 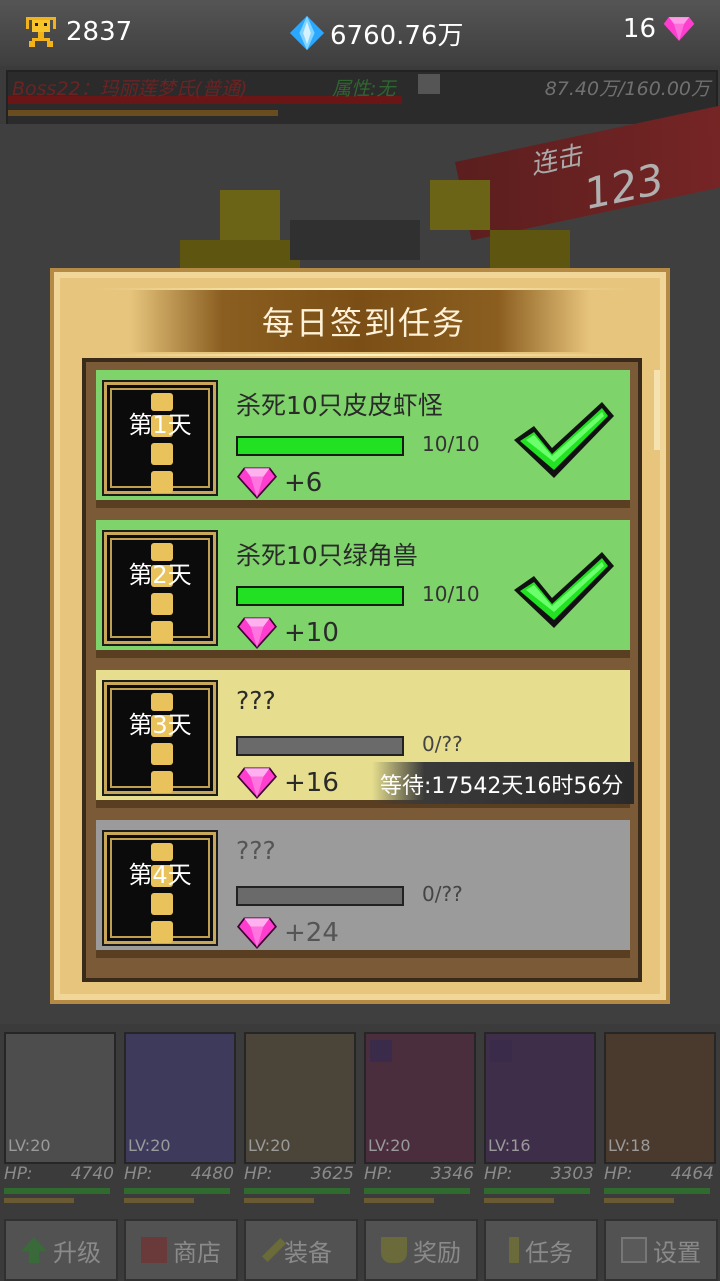 I want to click on rewards-button: 奖励, so click(x=421, y=1250).